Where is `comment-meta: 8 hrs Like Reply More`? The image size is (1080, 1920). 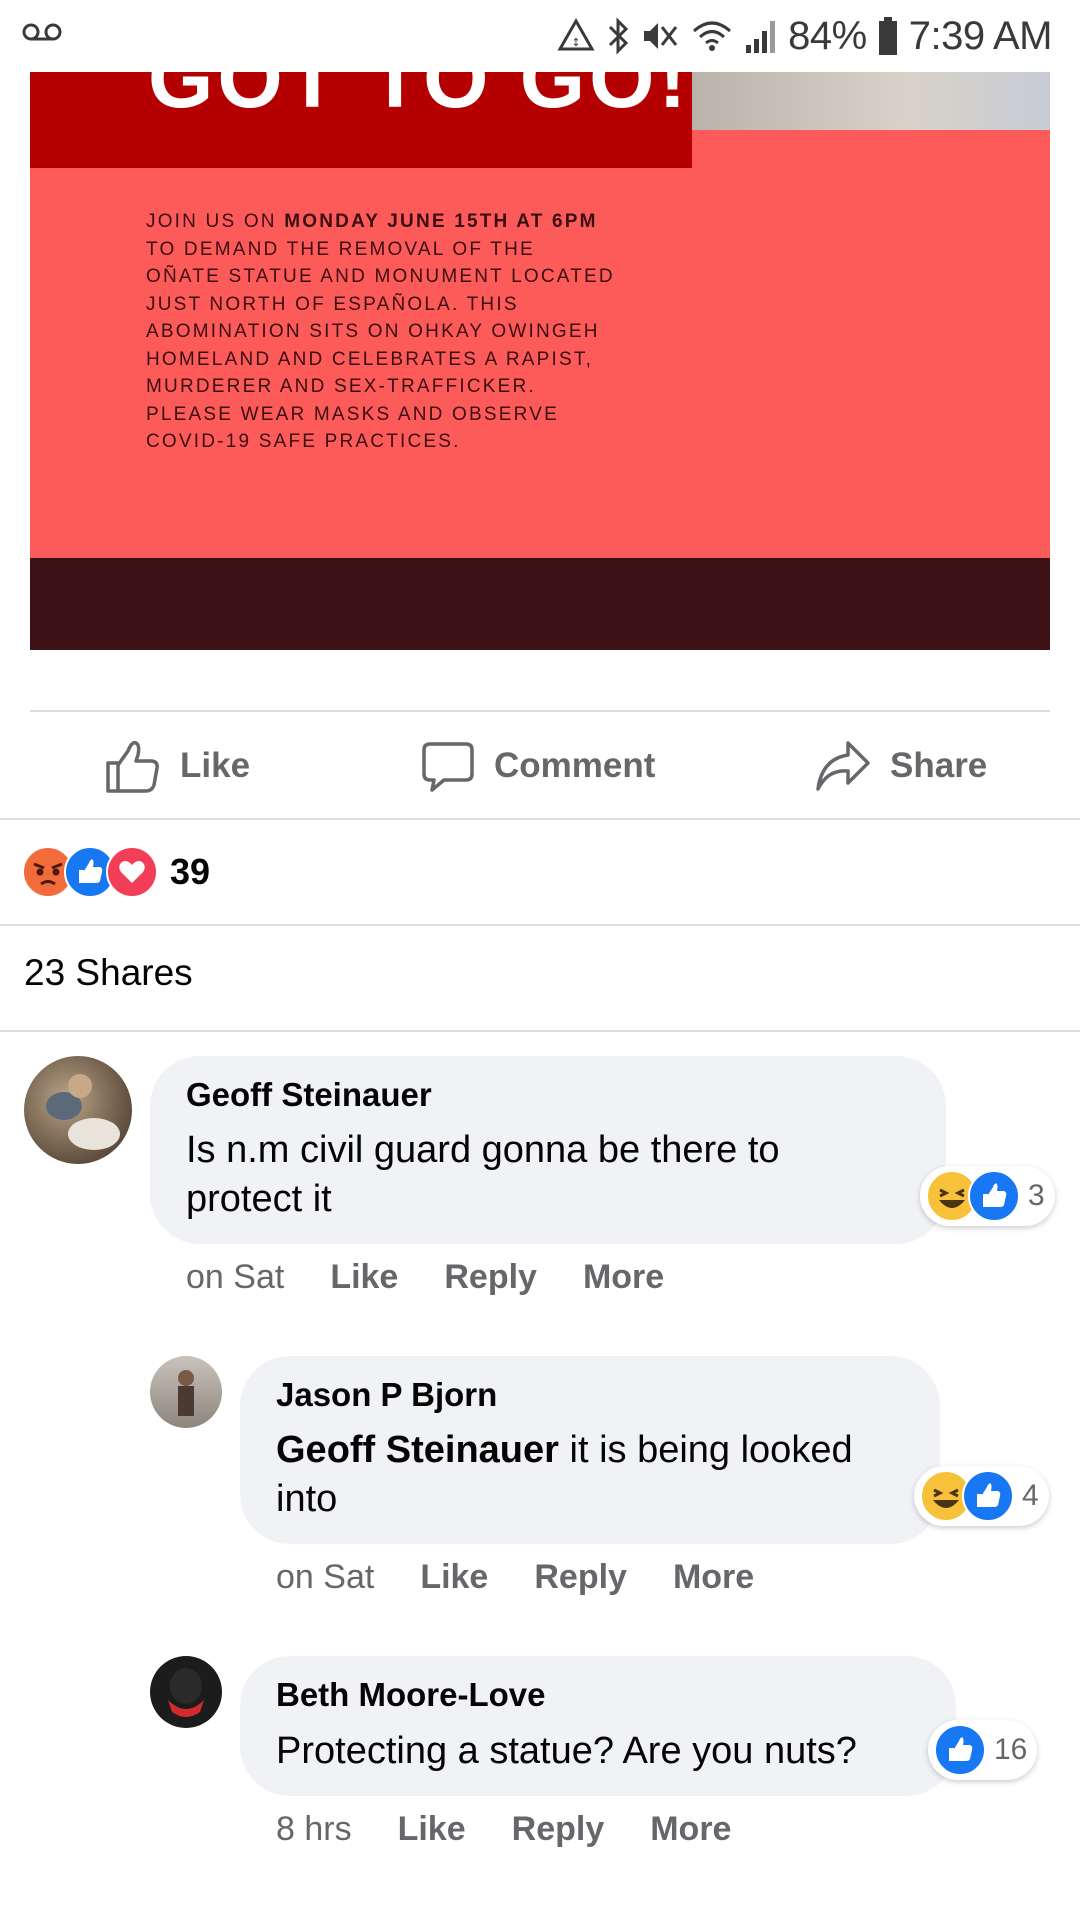
comment-meta: 8 hrs Like Reply More is located at coordinates (526, 1829).